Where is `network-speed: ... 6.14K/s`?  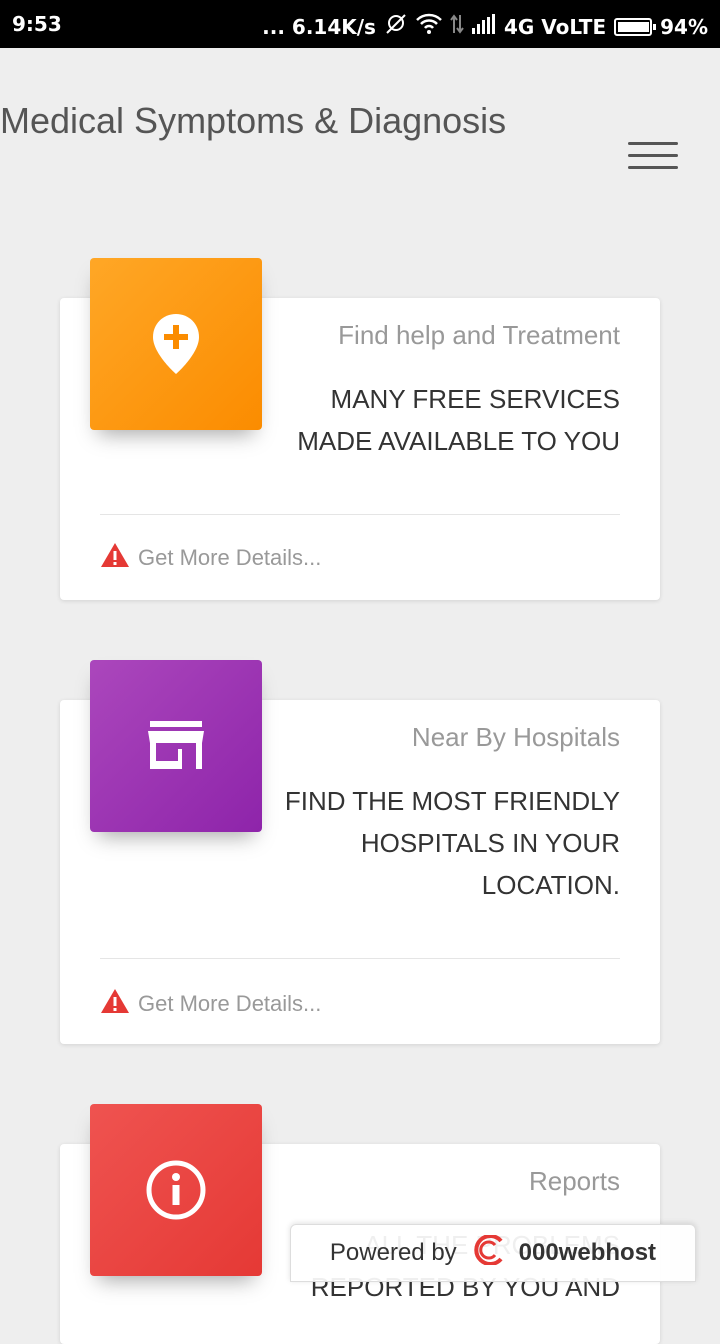
network-speed: ... 6.14K/s is located at coordinates (319, 26).